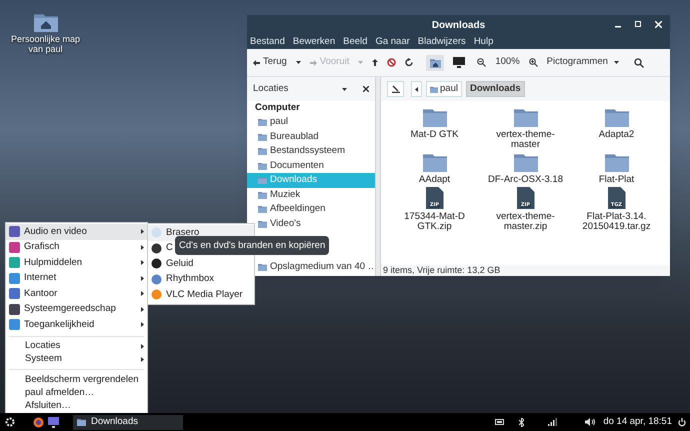 The height and width of the screenshot is (431, 690). Describe the element at coordinates (277, 108) in the screenshot. I see `section-heading: Computer` at that location.